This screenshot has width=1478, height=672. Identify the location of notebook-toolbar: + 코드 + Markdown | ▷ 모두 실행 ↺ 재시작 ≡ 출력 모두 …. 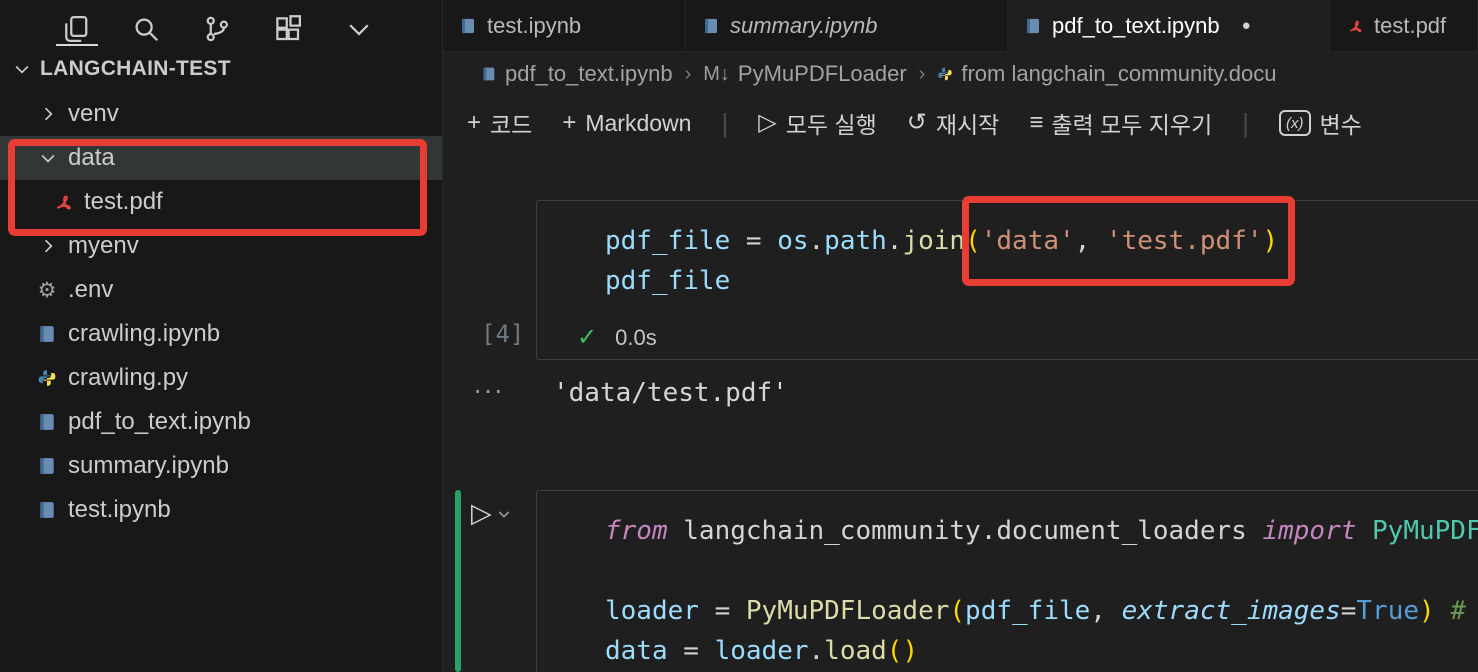
(960, 123).